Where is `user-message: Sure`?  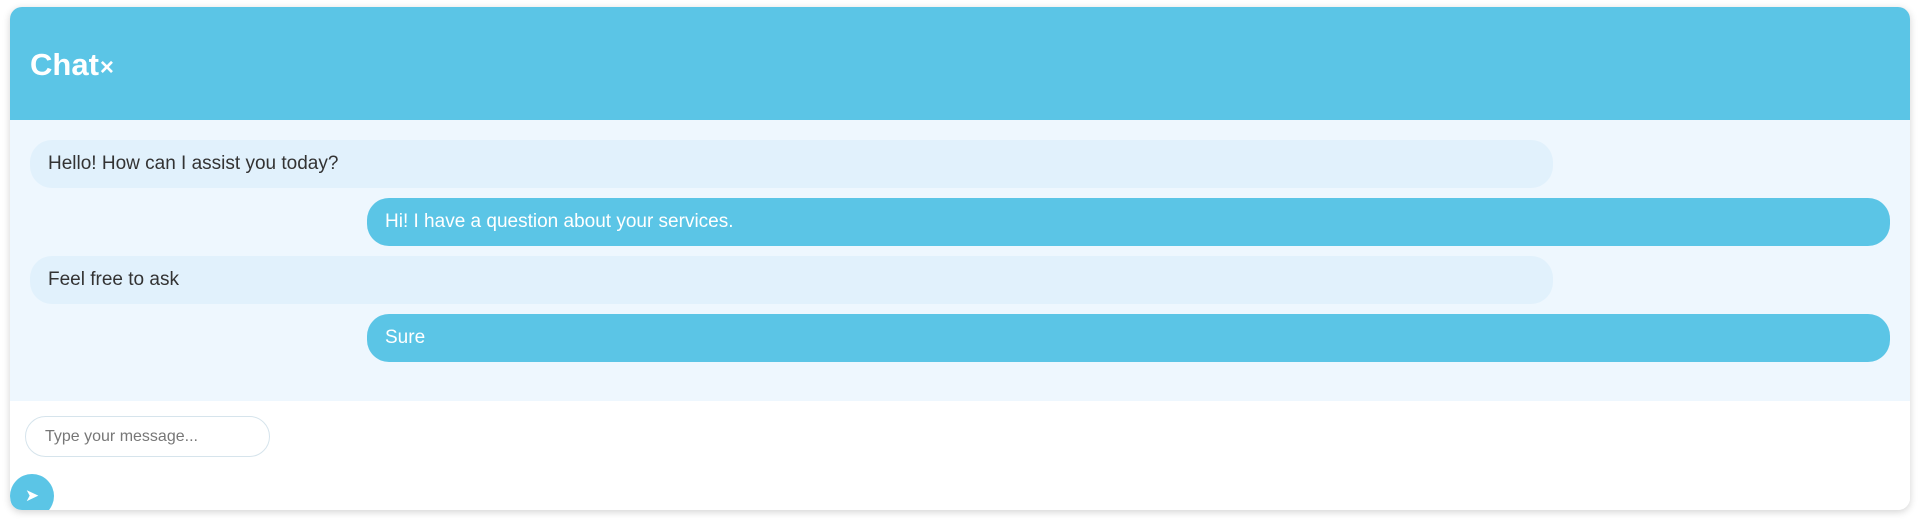
user-message: Sure is located at coordinates (1128, 338).